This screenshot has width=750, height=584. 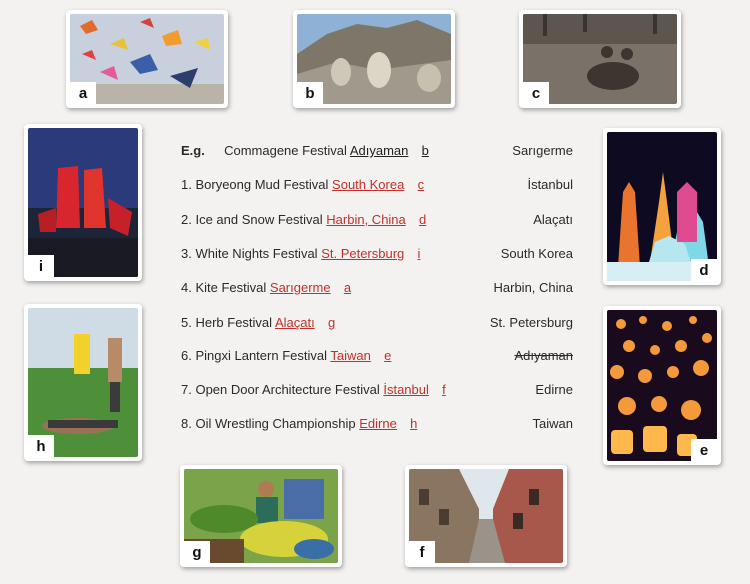 I want to click on answer-letter: i, so click(x=419, y=253).